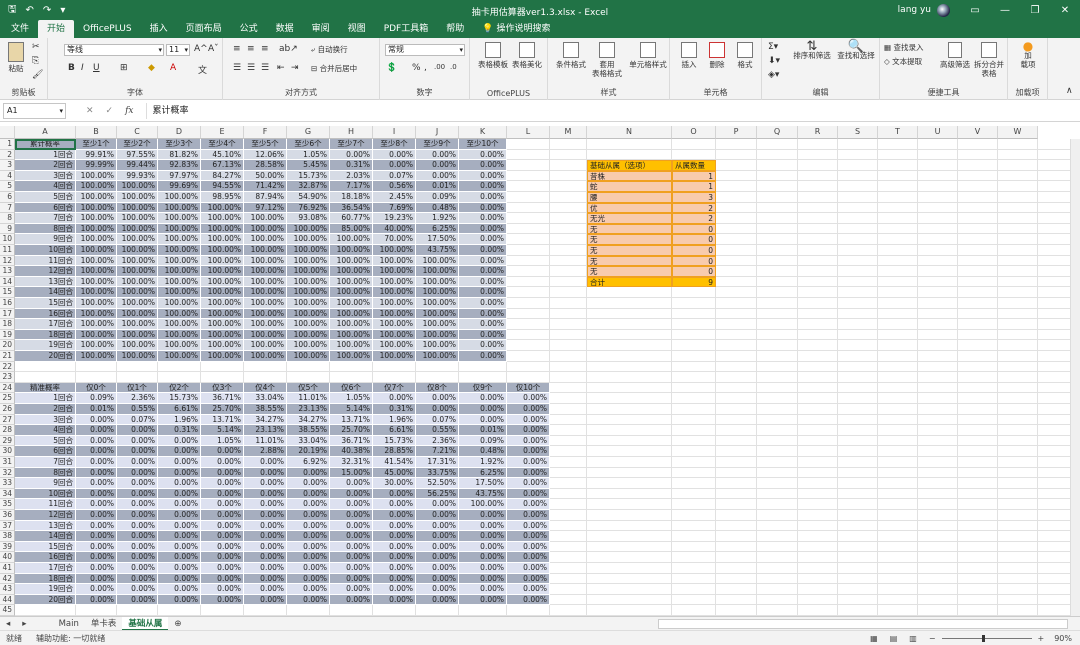  What do you see at coordinates (45, 420) in the screenshot?
I see `table2-cell: 3回合` at bounding box center [45, 420].